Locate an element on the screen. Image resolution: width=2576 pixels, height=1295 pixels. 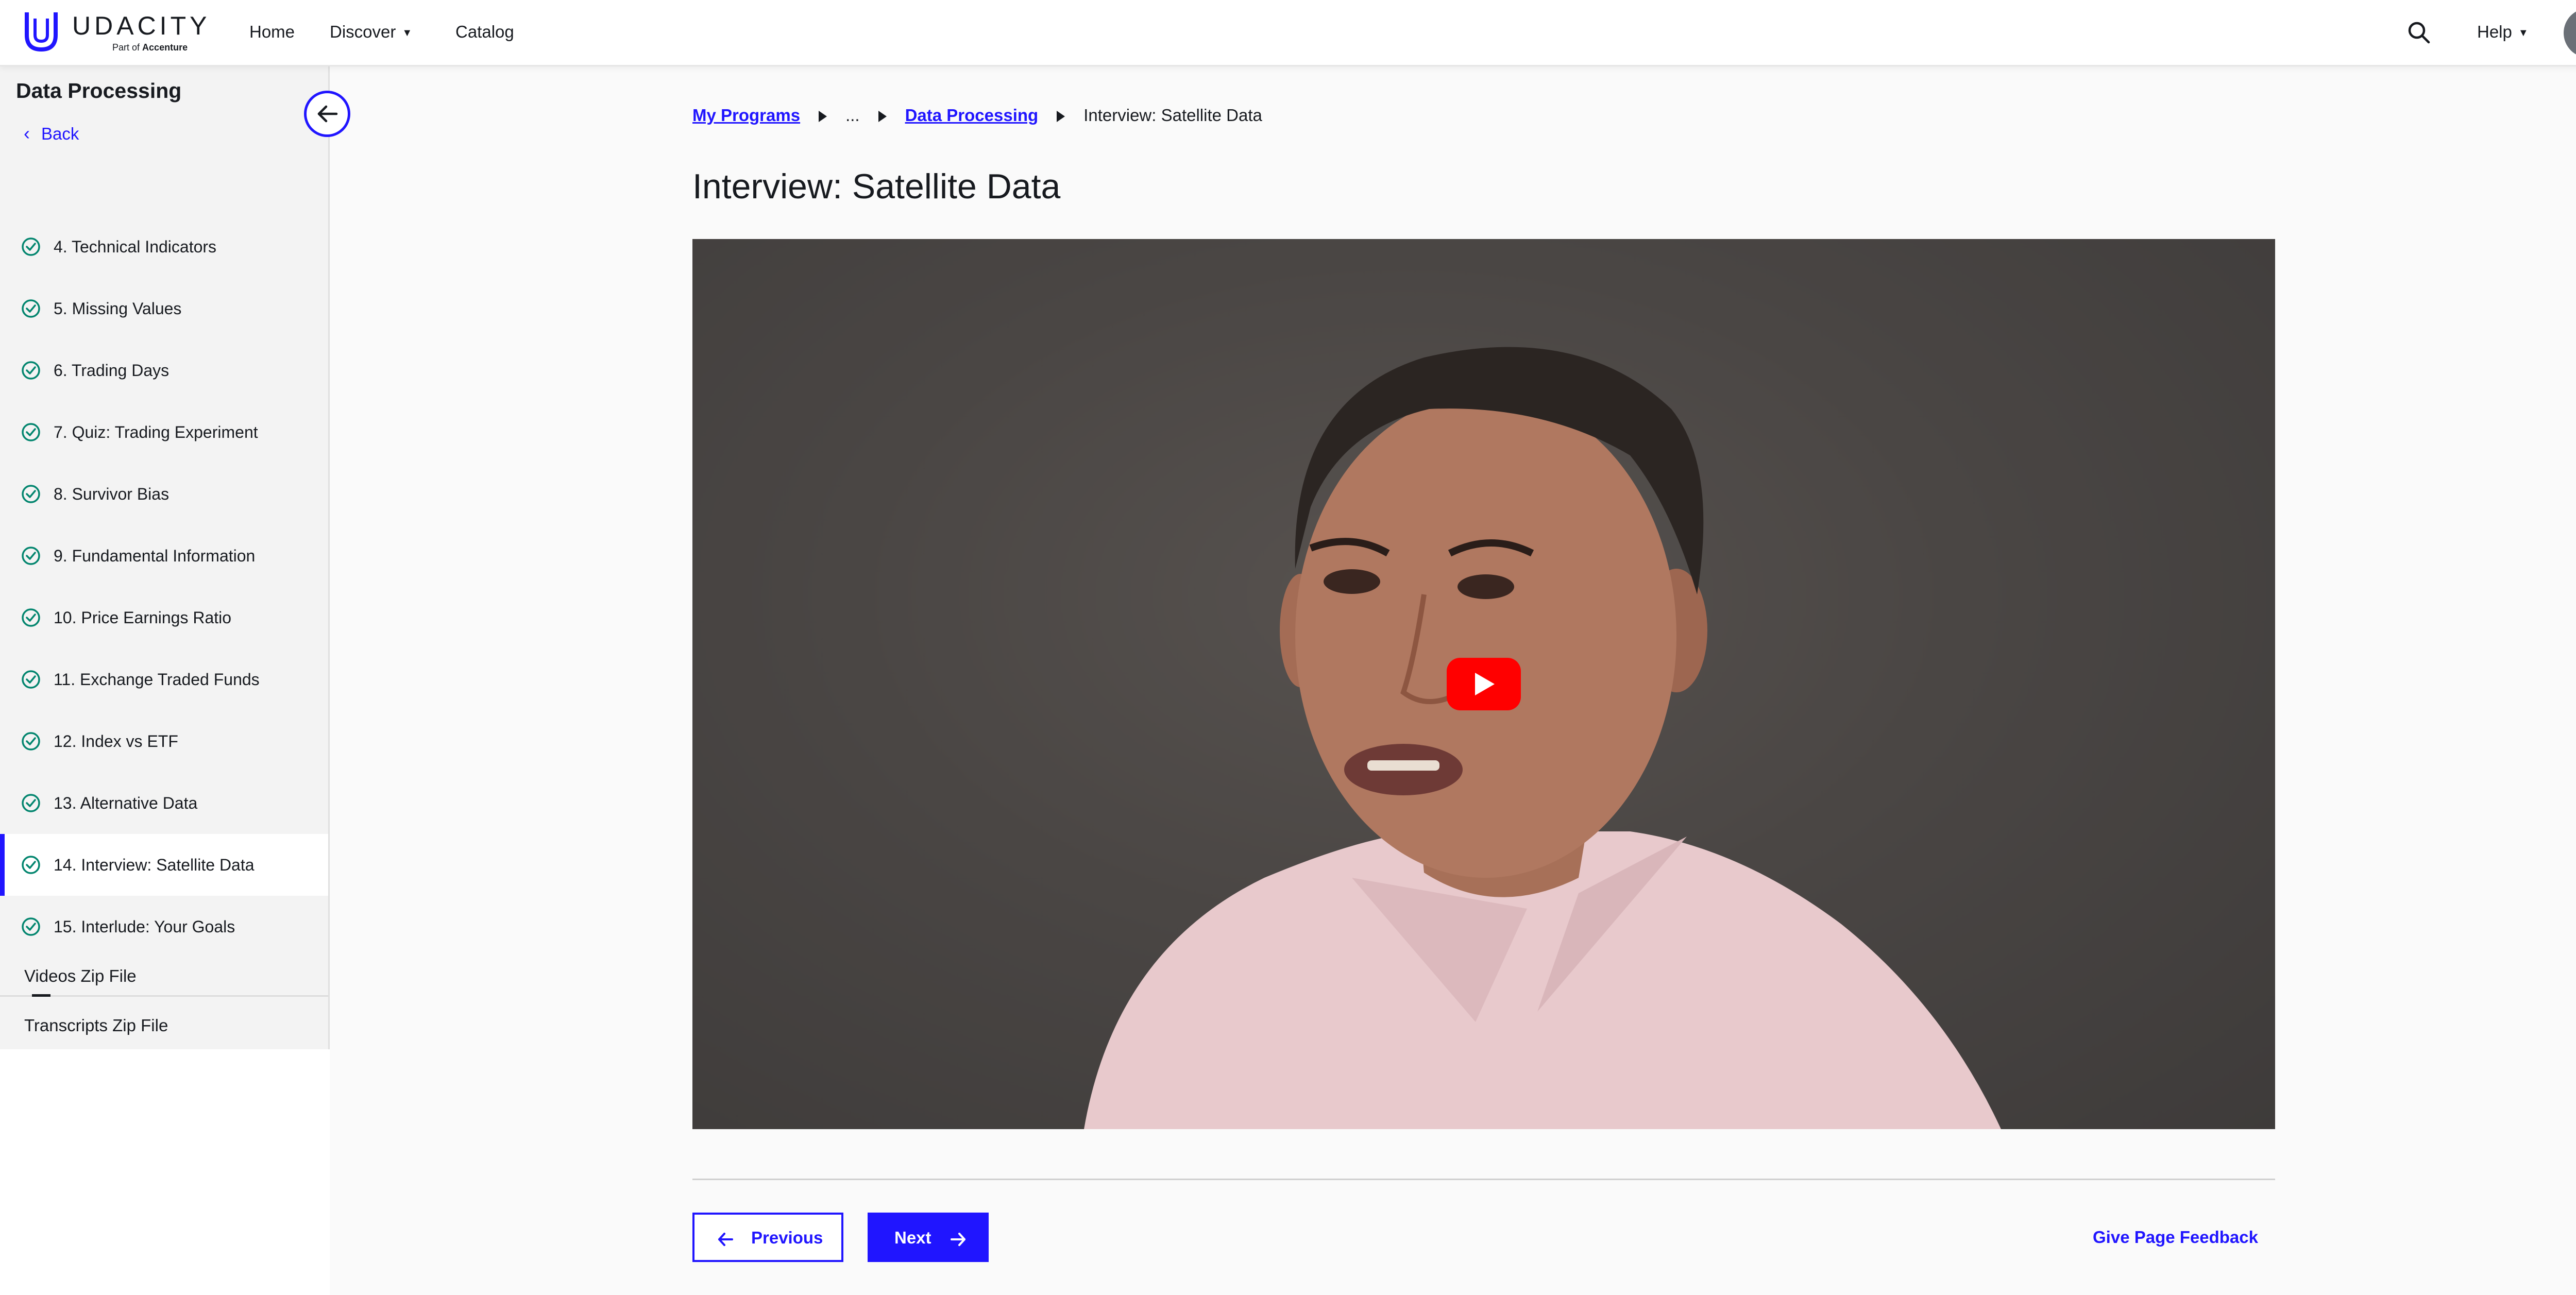
sidebar-lesson-item: 9. Fundamental Information is located at coordinates (164, 556).